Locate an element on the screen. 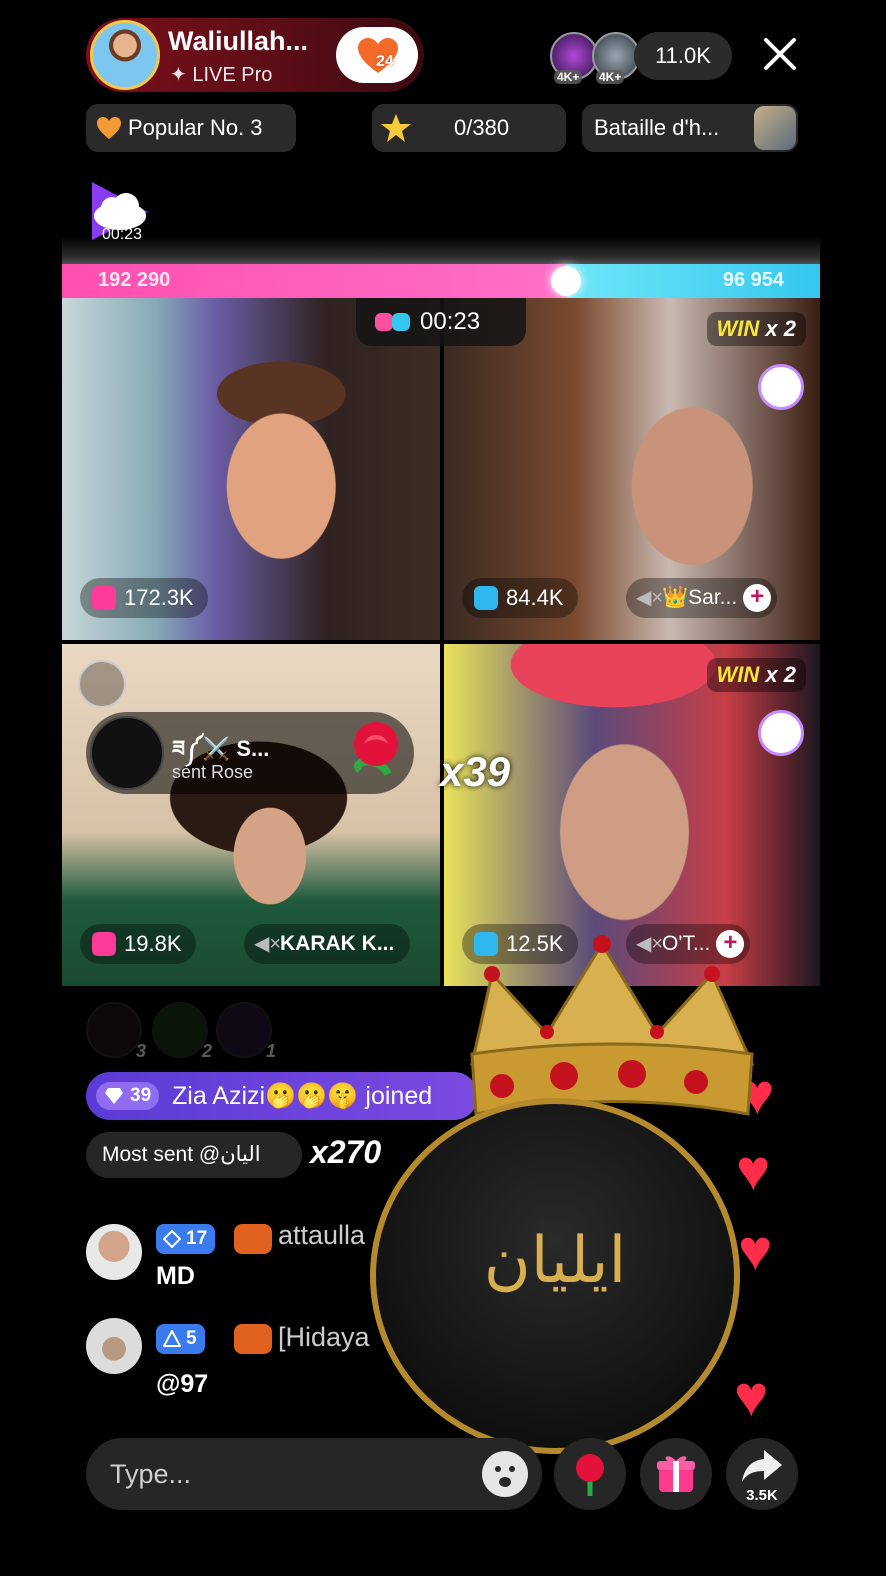  host-subtitle: ✦ LIVE Pro is located at coordinates (221, 75).